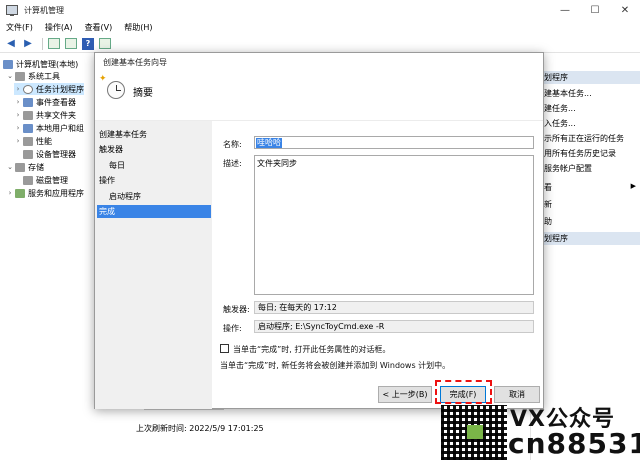 This screenshot has height=460, width=640. What do you see at coordinates (44, 10) in the screenshot?
I see `window-title: 计算机管理` at bounding box center [44, 10].